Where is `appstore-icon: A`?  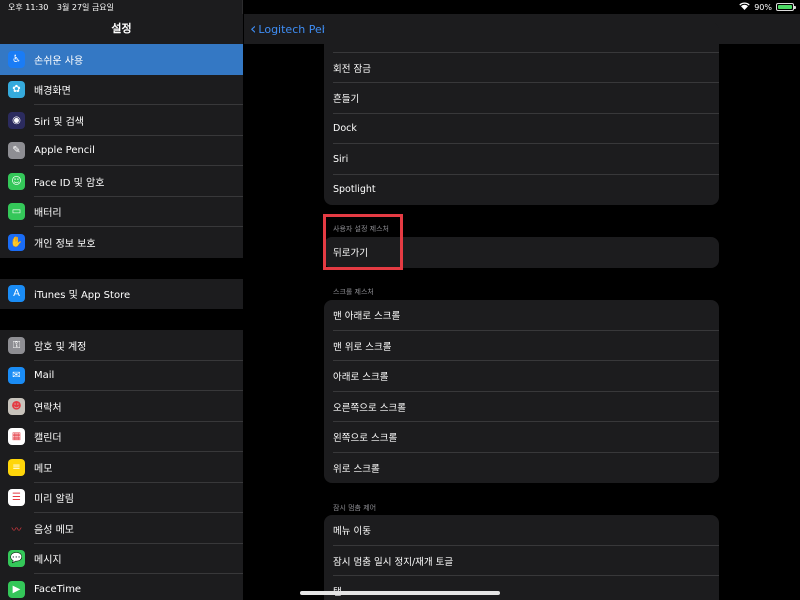 appstore-icon: A is located at coordinates (16, 294).